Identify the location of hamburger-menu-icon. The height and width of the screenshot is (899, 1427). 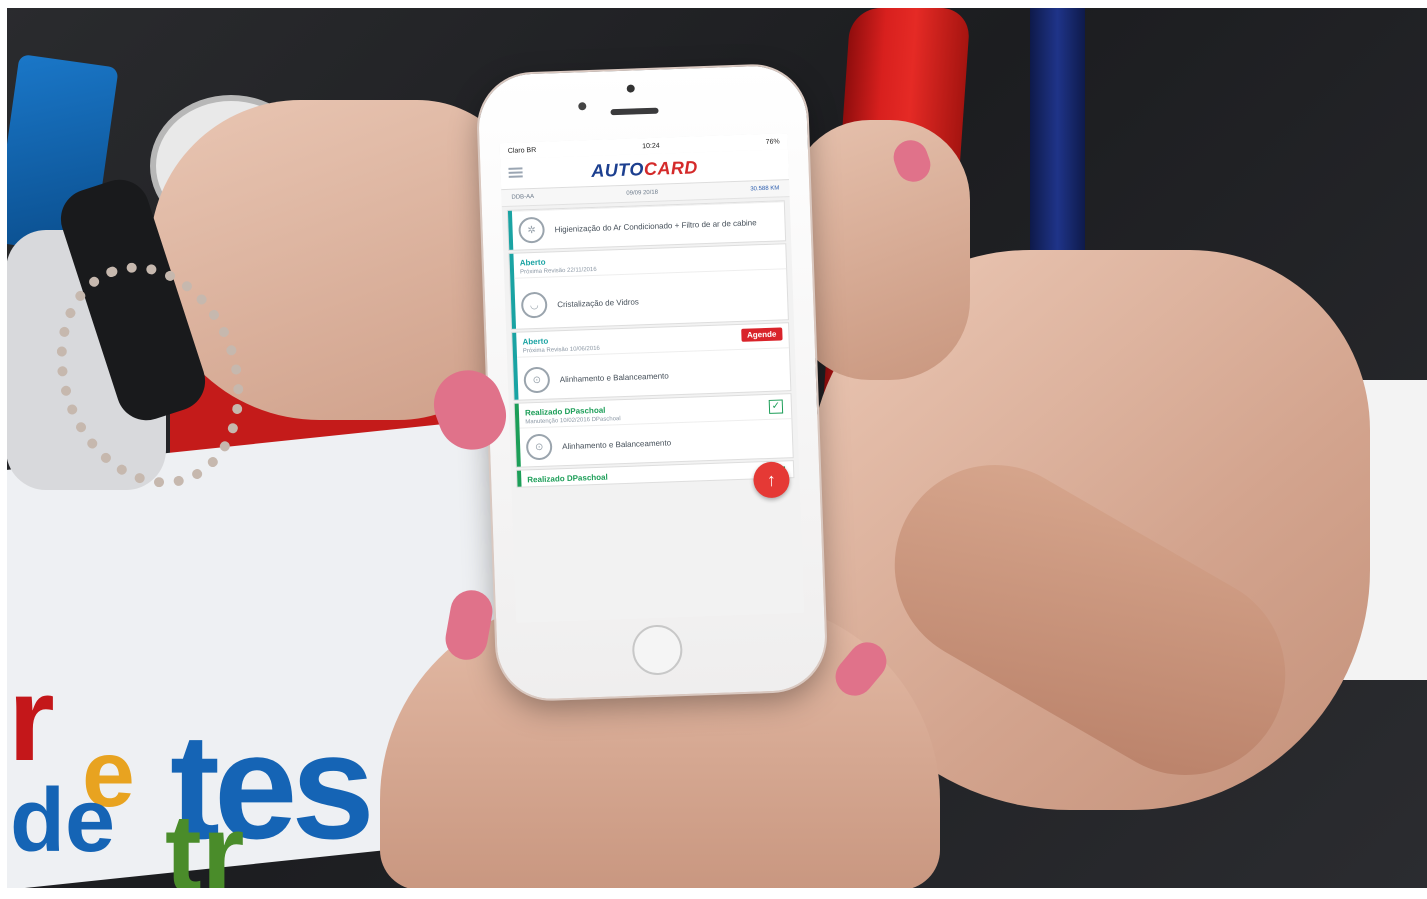
(515, 172).